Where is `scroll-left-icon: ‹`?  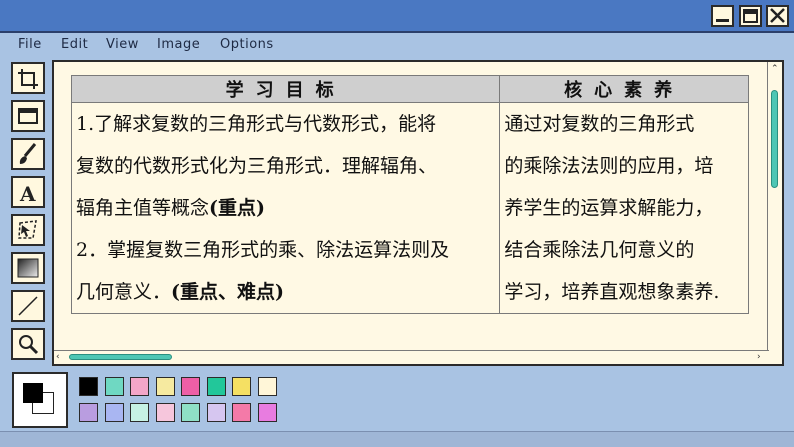
scroll-left-icon: ‹ is located at coordinates (58, 357).